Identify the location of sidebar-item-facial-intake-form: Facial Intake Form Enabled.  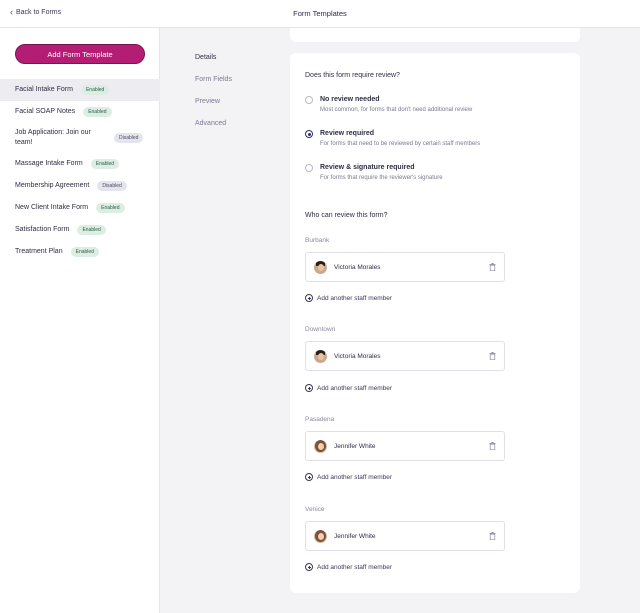
(80, 90).